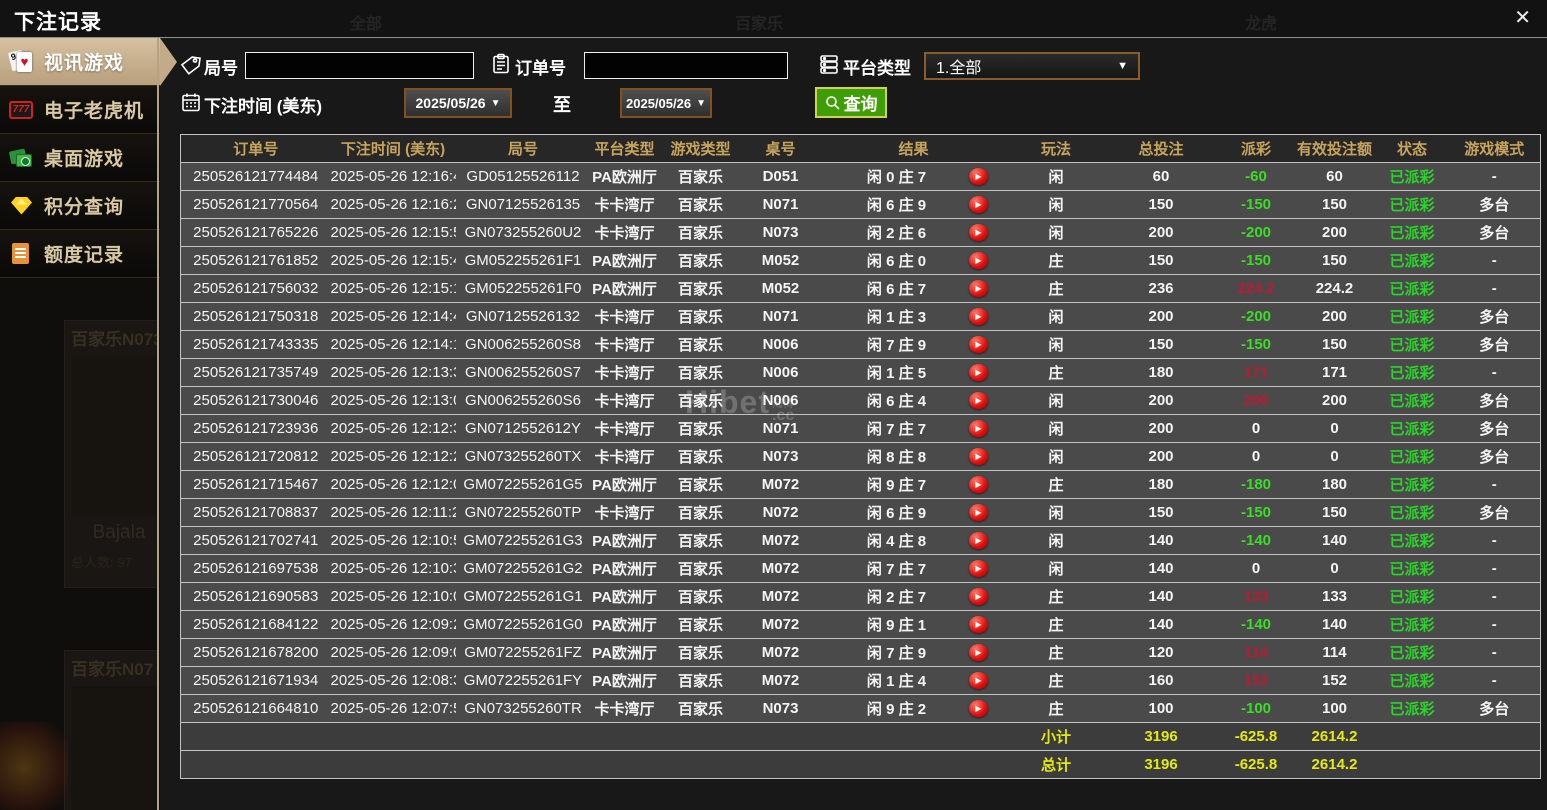 The height and width of the screenshot is (810, 1547). I want to click on cell-valid-bet: 133, so click(1334, 596).